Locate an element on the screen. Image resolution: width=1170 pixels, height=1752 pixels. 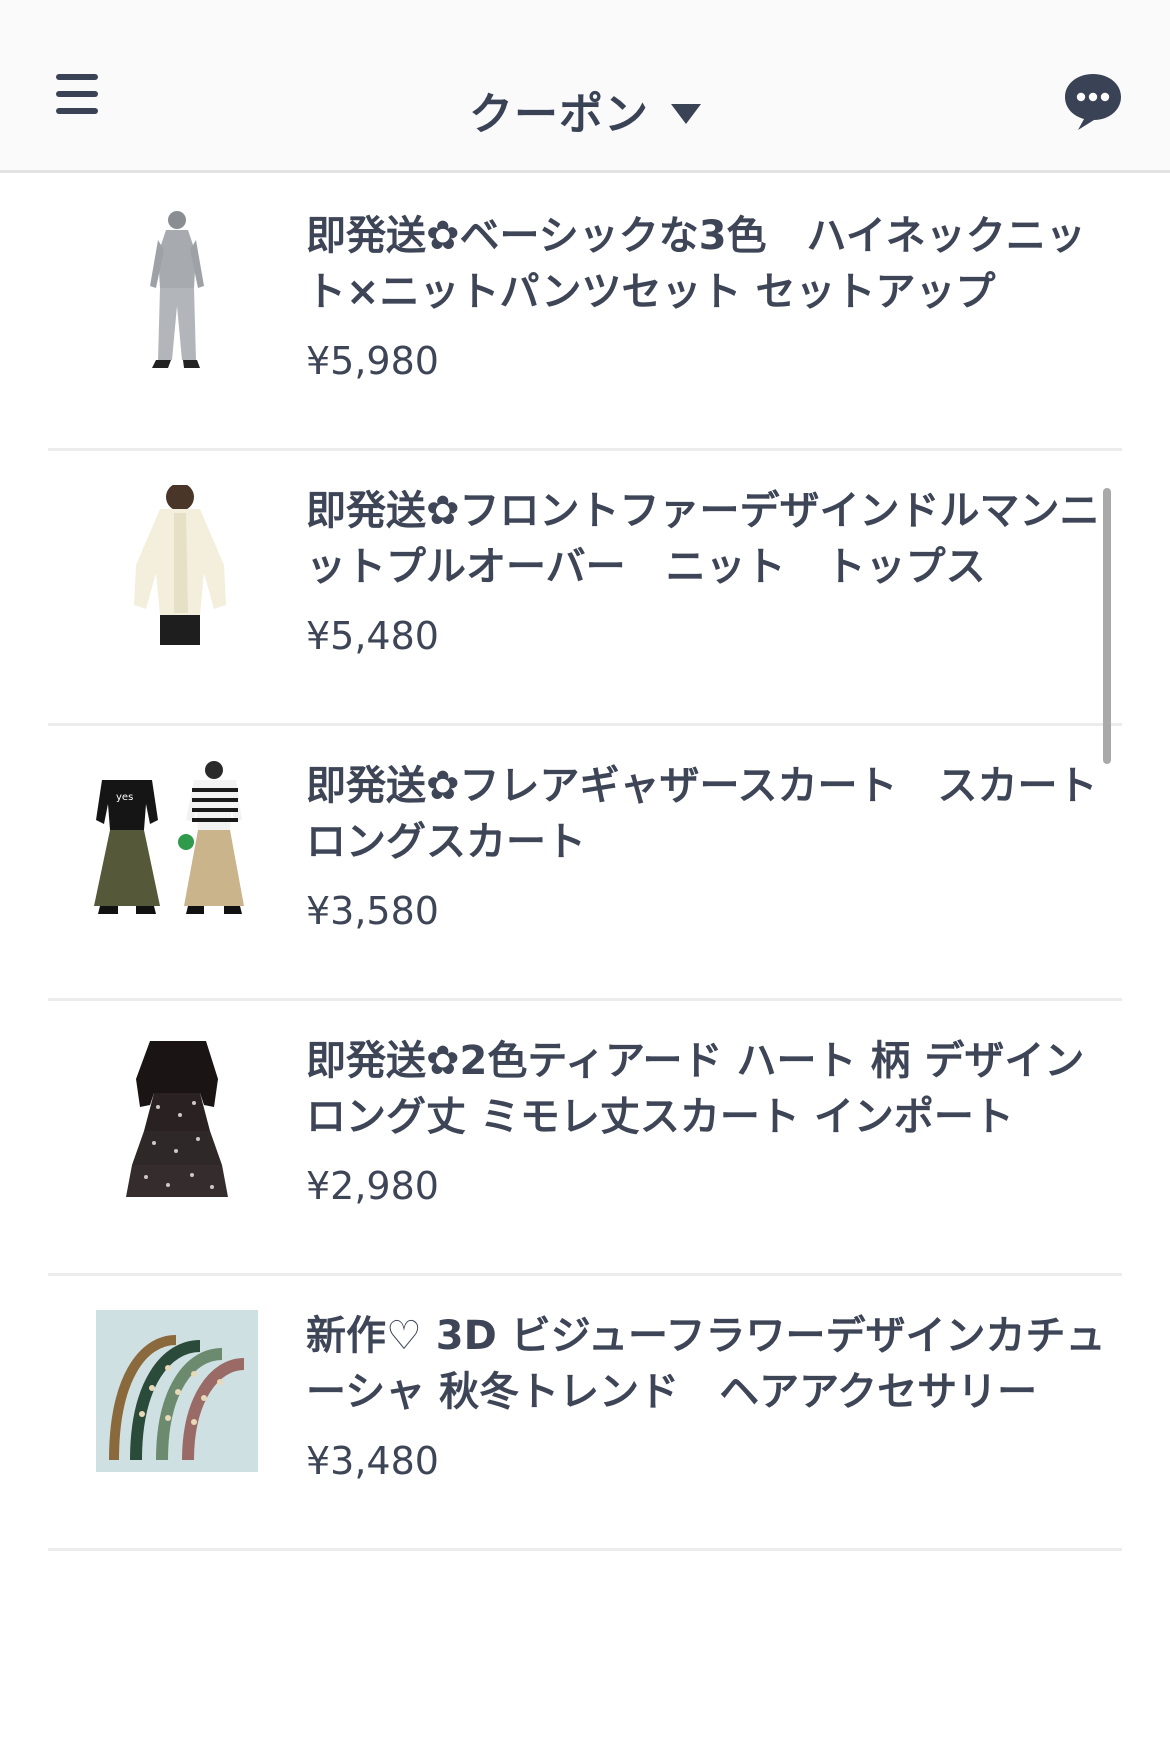
product-name: 即発送✿フロントファーデザインドルマンニットプルオーバー ニット トップス is located at coordinates (703, 539).